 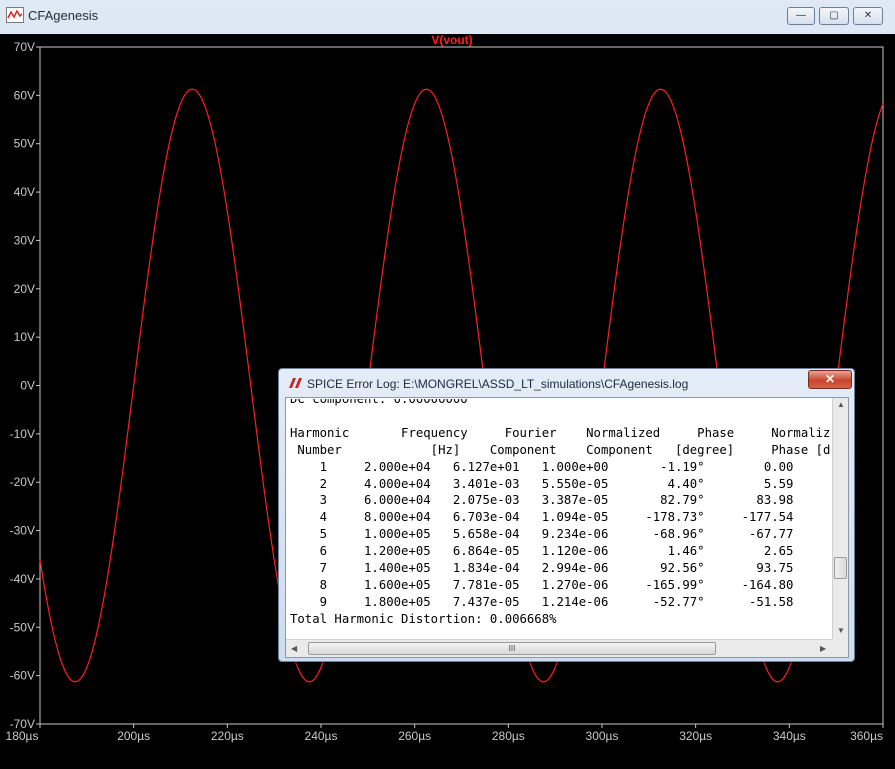 I want to click on window-title: CFAgenesis, so click(x=63, y=15).